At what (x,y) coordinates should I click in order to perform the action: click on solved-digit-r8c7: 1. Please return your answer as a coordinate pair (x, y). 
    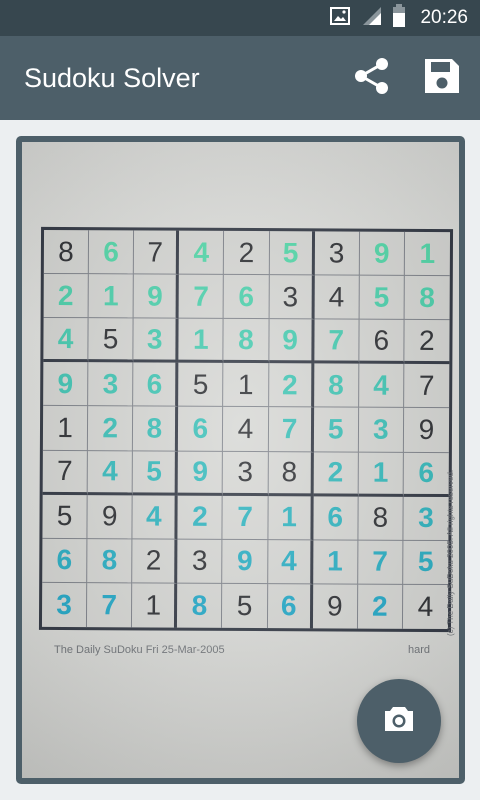
    Looking at the image, I should click on (335, 562).